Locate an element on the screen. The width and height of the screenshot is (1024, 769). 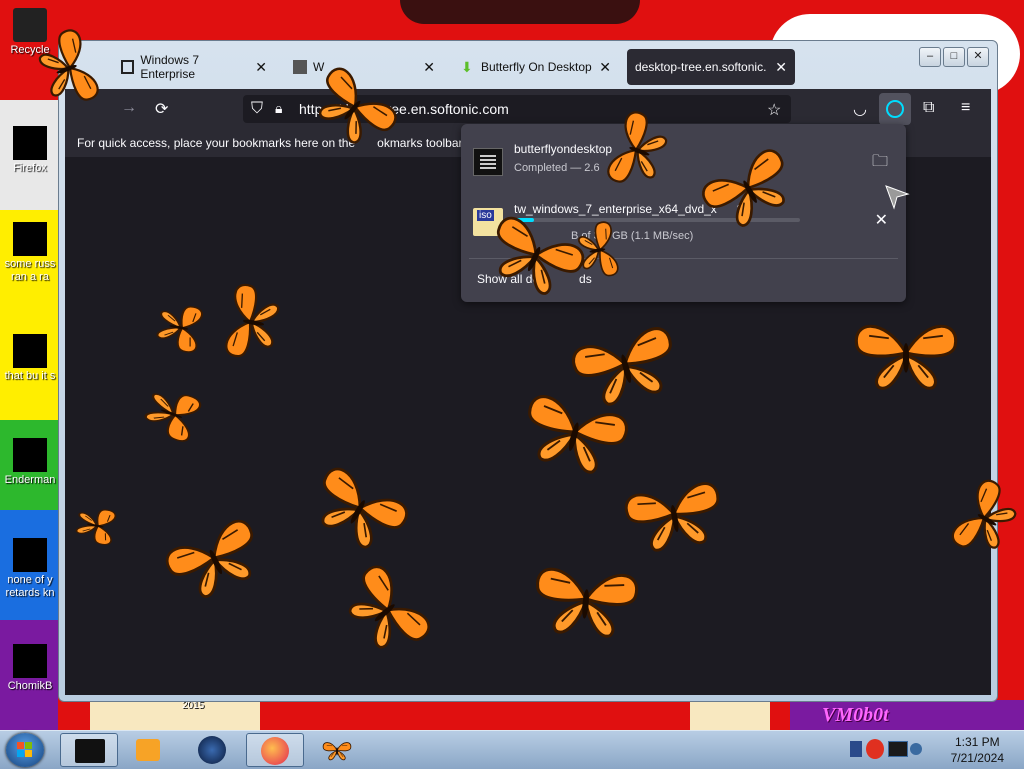
mouse-cursor-icon is located at coordinates (897, 197).